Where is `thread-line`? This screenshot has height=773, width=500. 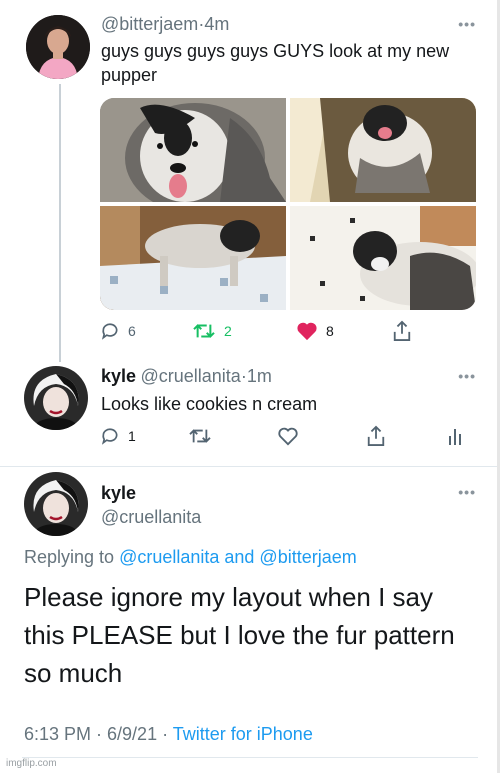 thread-line is located at coordinates (60, 223).